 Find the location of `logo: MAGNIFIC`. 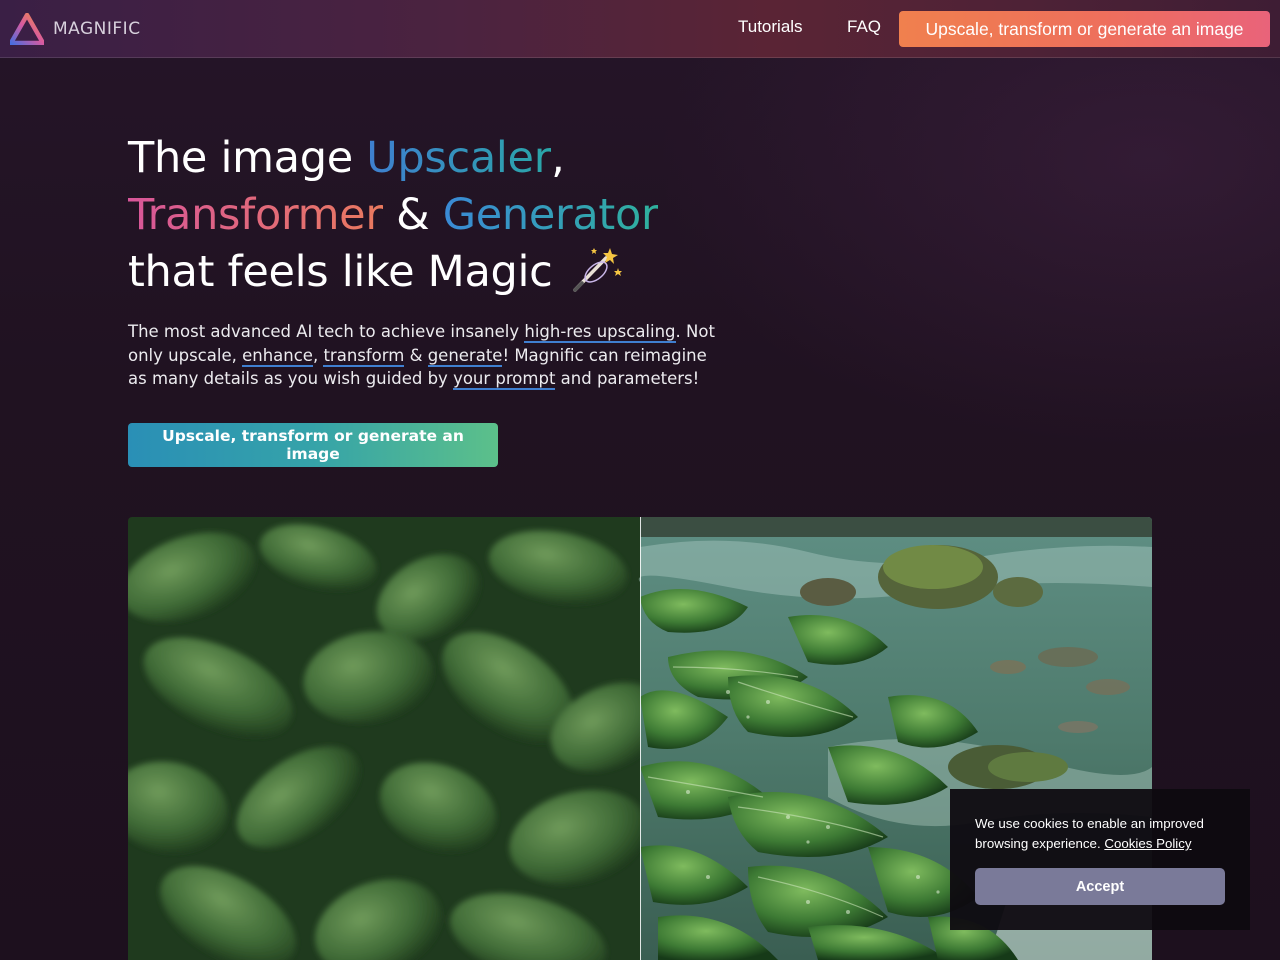

logo: MAGNIFIC is located at coordinates (75, 29).